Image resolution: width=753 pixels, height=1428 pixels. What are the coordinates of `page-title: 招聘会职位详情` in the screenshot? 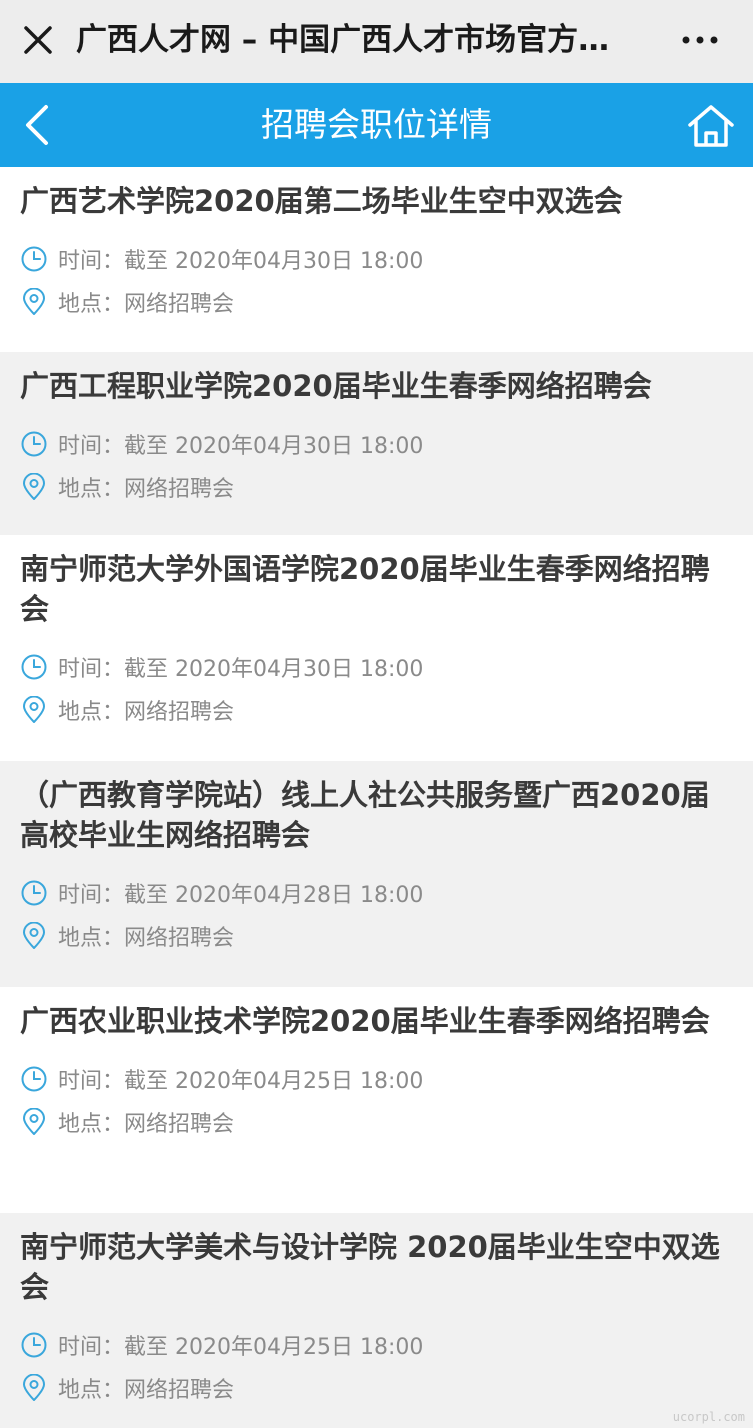 It's located at (376, 124).